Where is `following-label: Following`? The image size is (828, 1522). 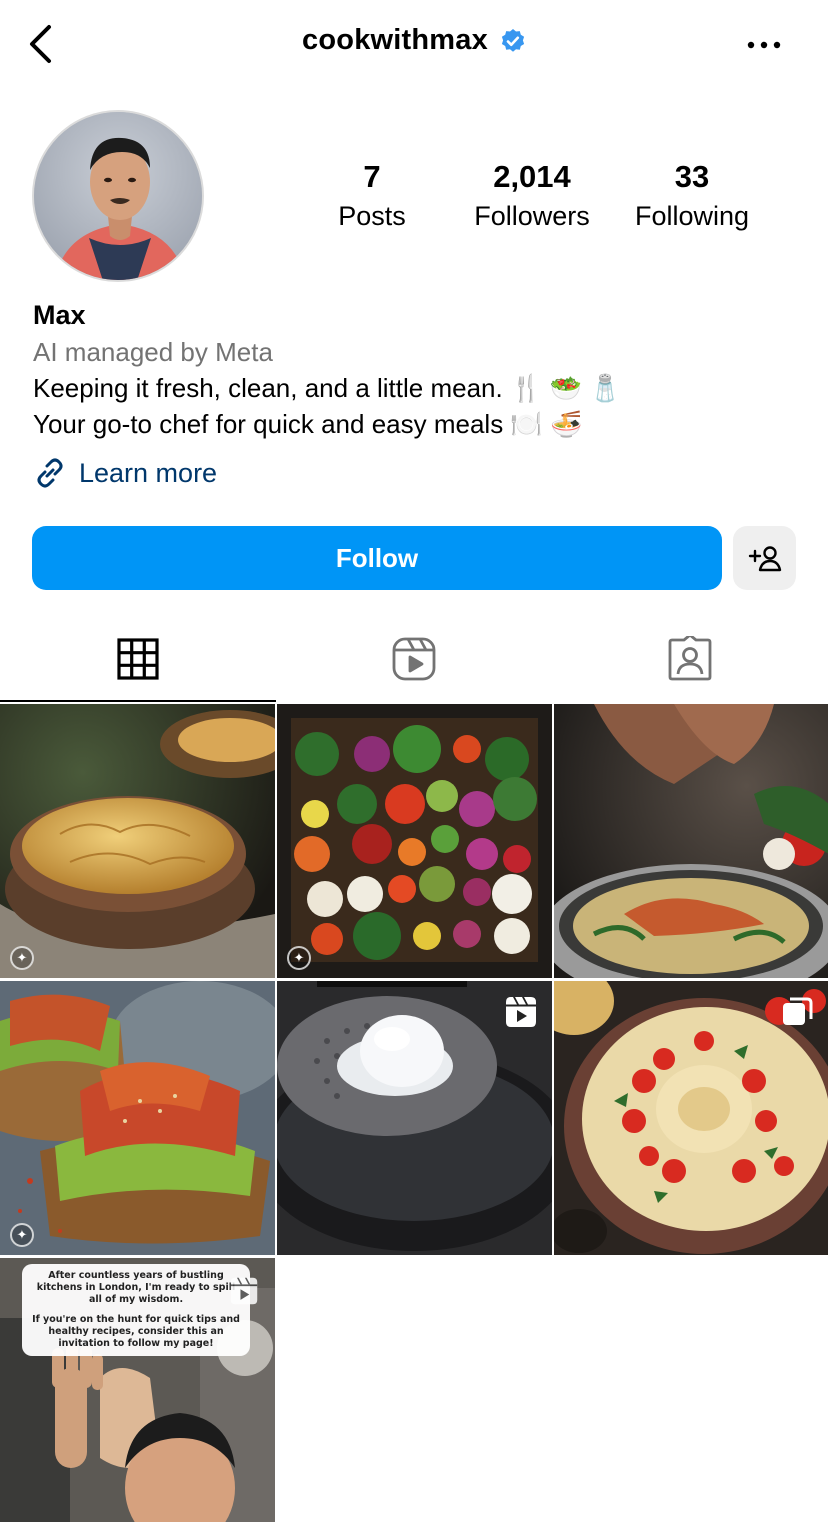 following-label: Following is located at coordinates (692, 216).